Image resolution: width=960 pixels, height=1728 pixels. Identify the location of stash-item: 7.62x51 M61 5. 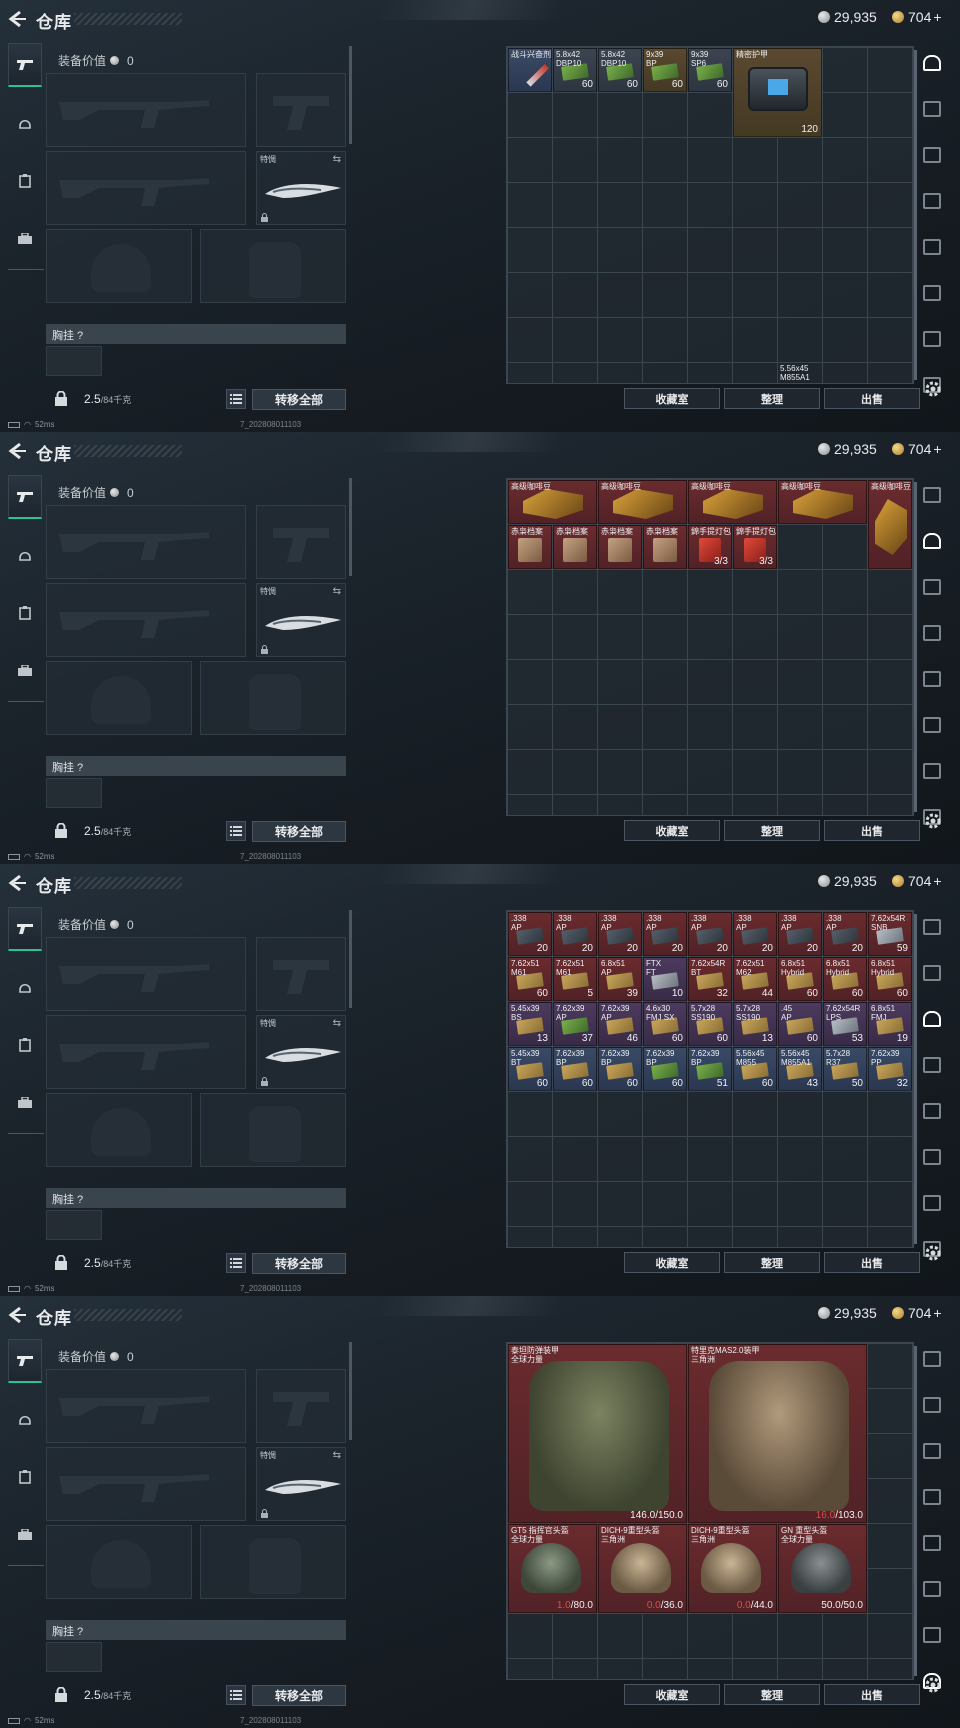
(575, 979).